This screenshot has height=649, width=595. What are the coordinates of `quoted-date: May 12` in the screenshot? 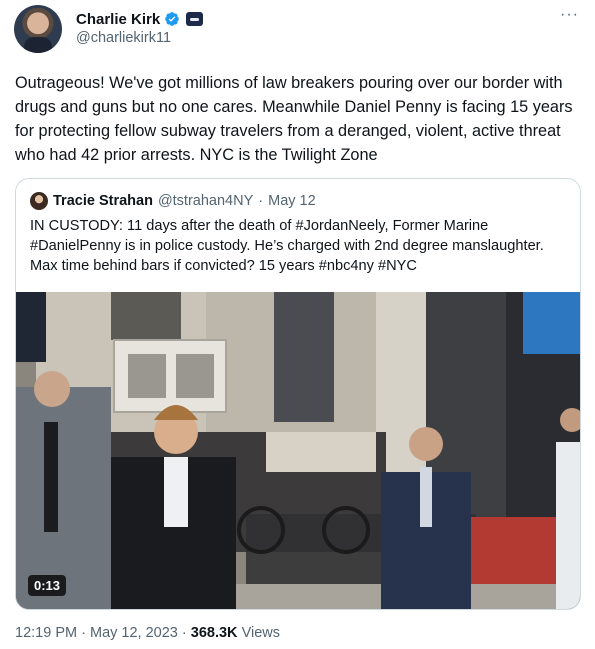 It's located at (292, 201).